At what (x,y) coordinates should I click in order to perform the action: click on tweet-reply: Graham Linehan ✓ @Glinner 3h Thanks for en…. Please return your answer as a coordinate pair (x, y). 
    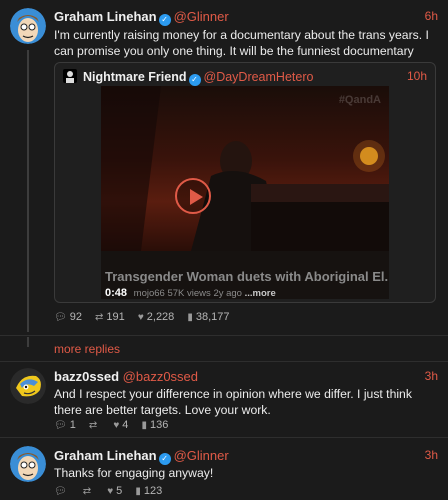
    Looking at the image, I should click on (224, 469).